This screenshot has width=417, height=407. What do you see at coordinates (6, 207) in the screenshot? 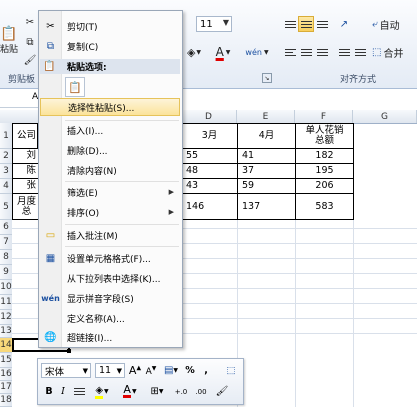
I see `row-header: 5` at bounding box center [6, 207].